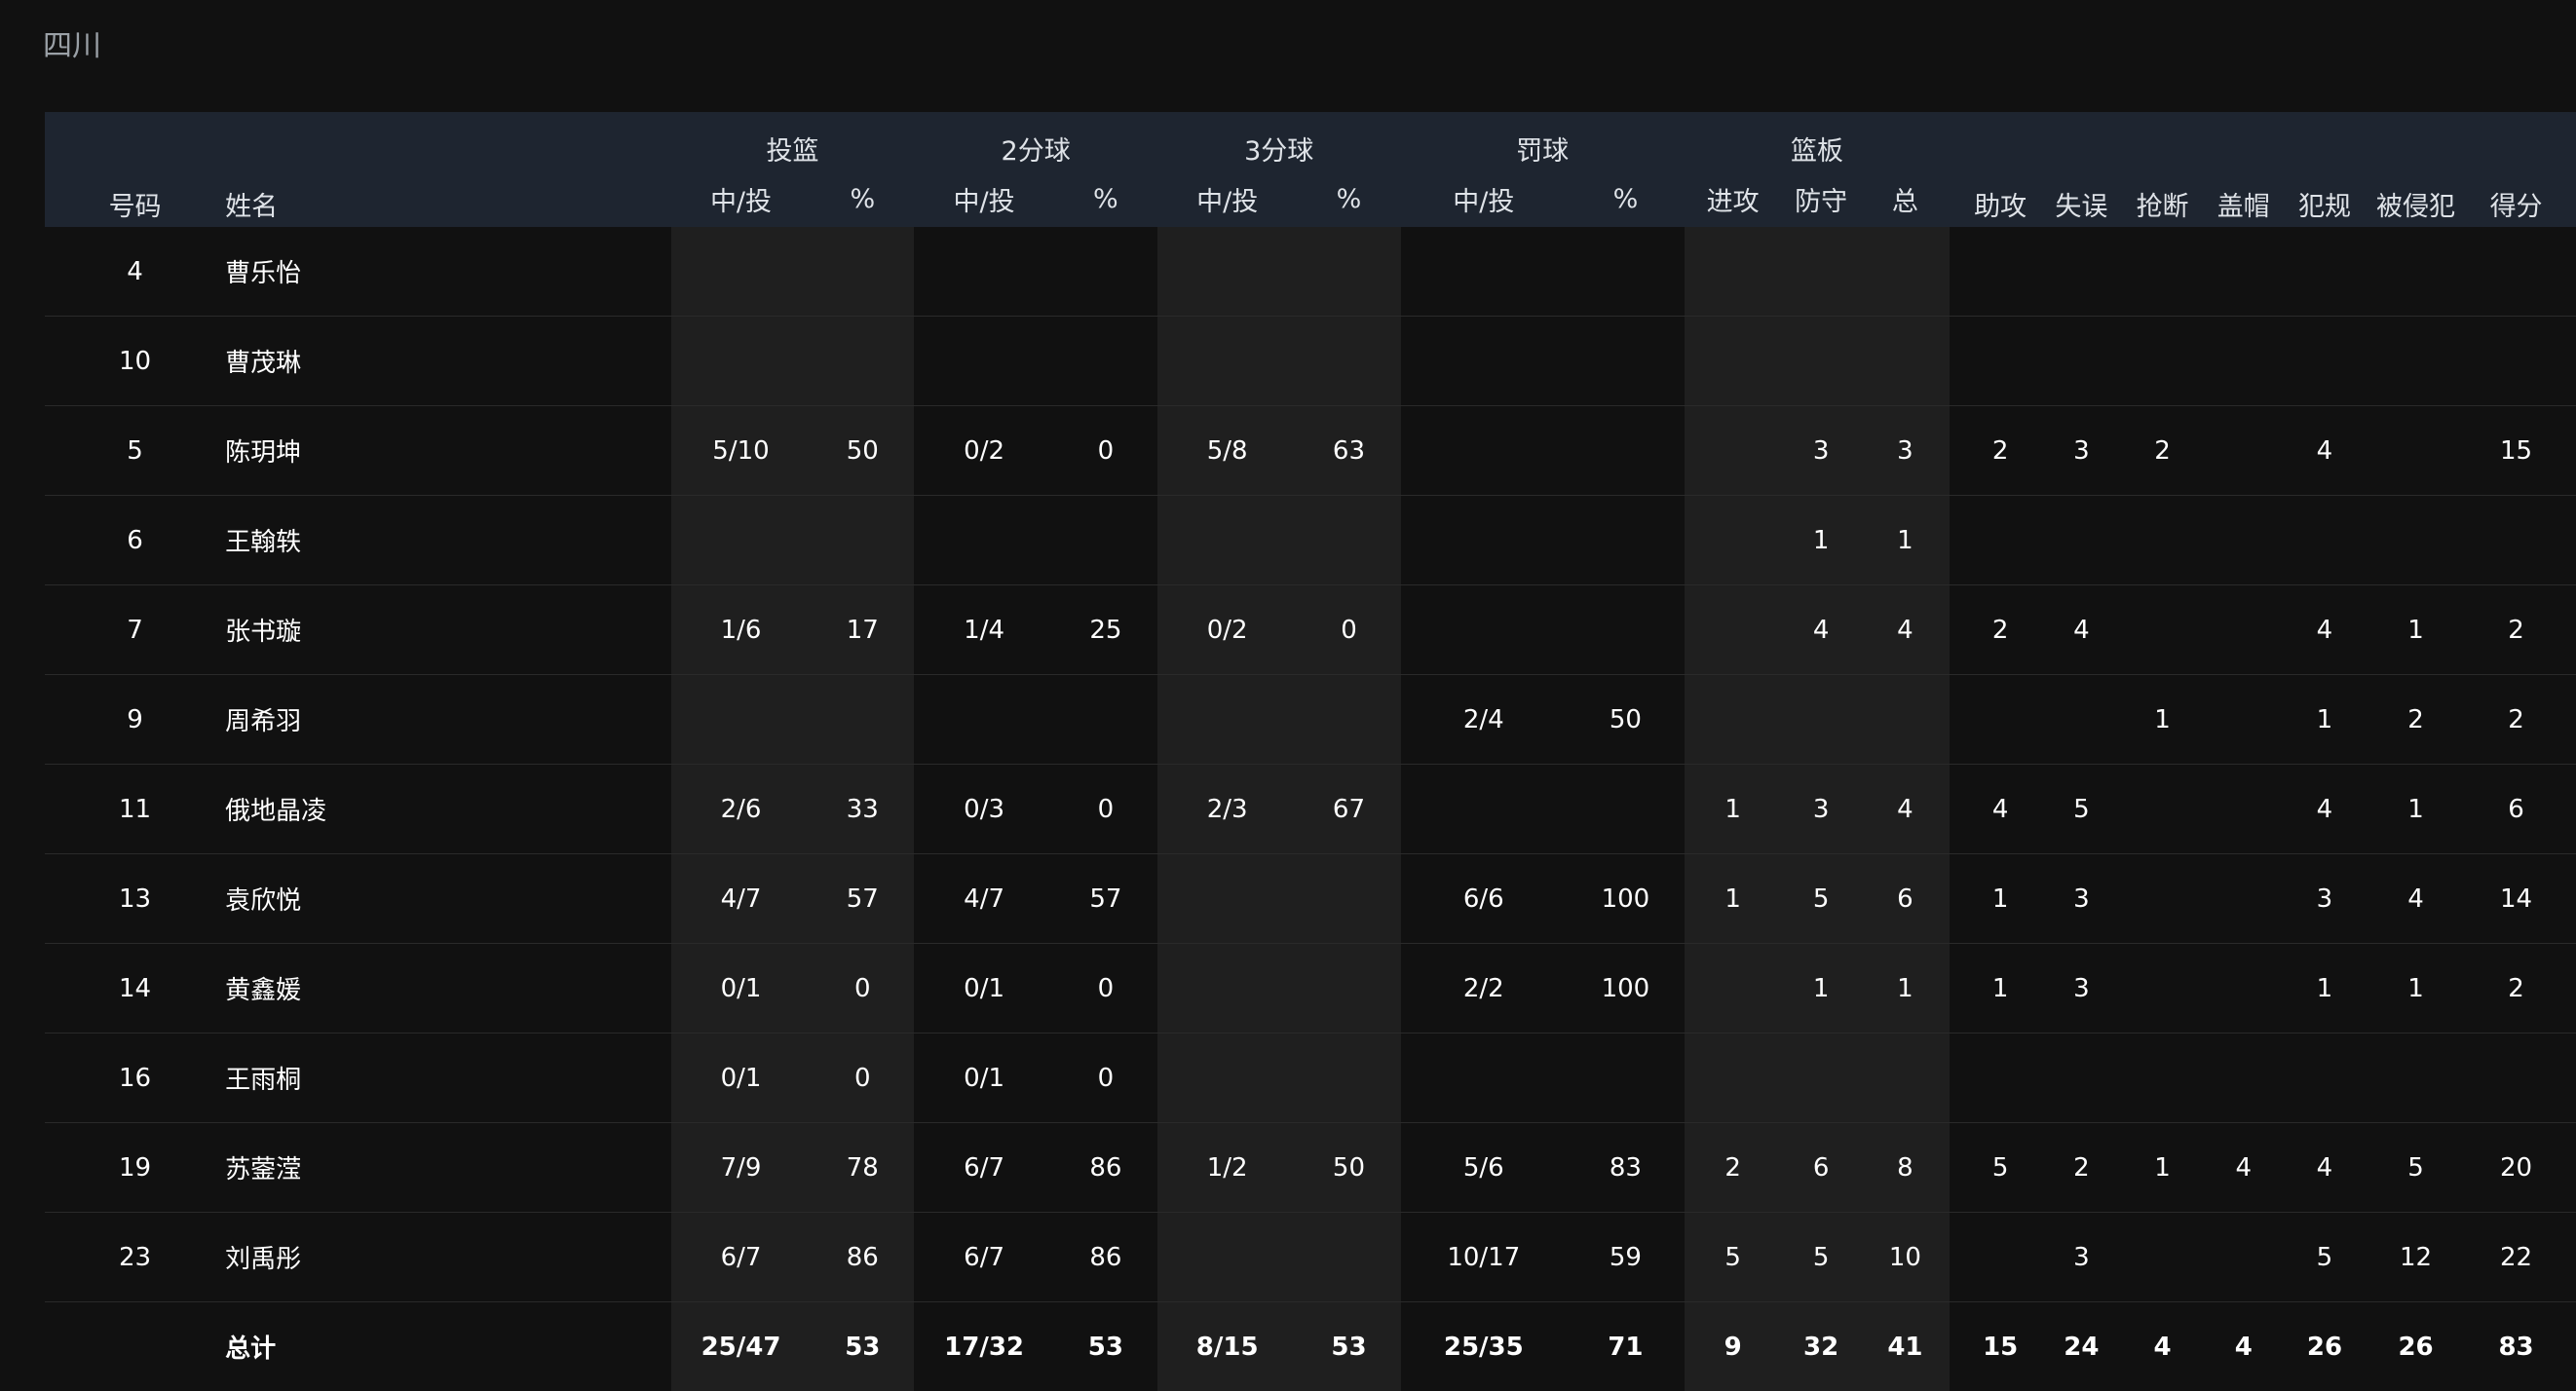 This screenshot has height=1391, width=2576. I want to click on cell-fg-made-att: 6/7, so click(741, 1257).